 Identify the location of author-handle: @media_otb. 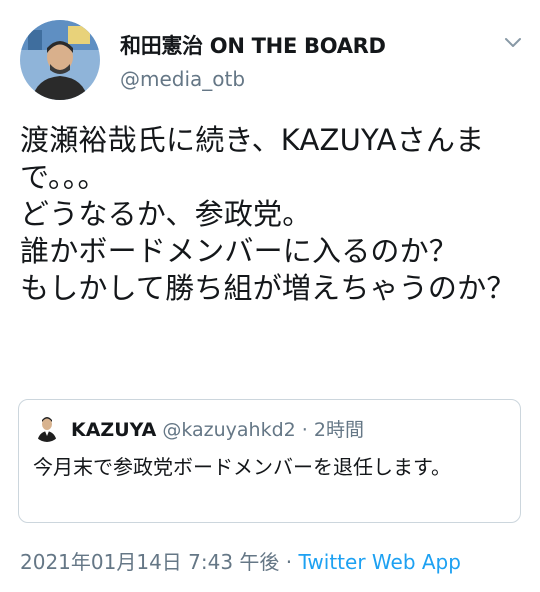
(182, 79).